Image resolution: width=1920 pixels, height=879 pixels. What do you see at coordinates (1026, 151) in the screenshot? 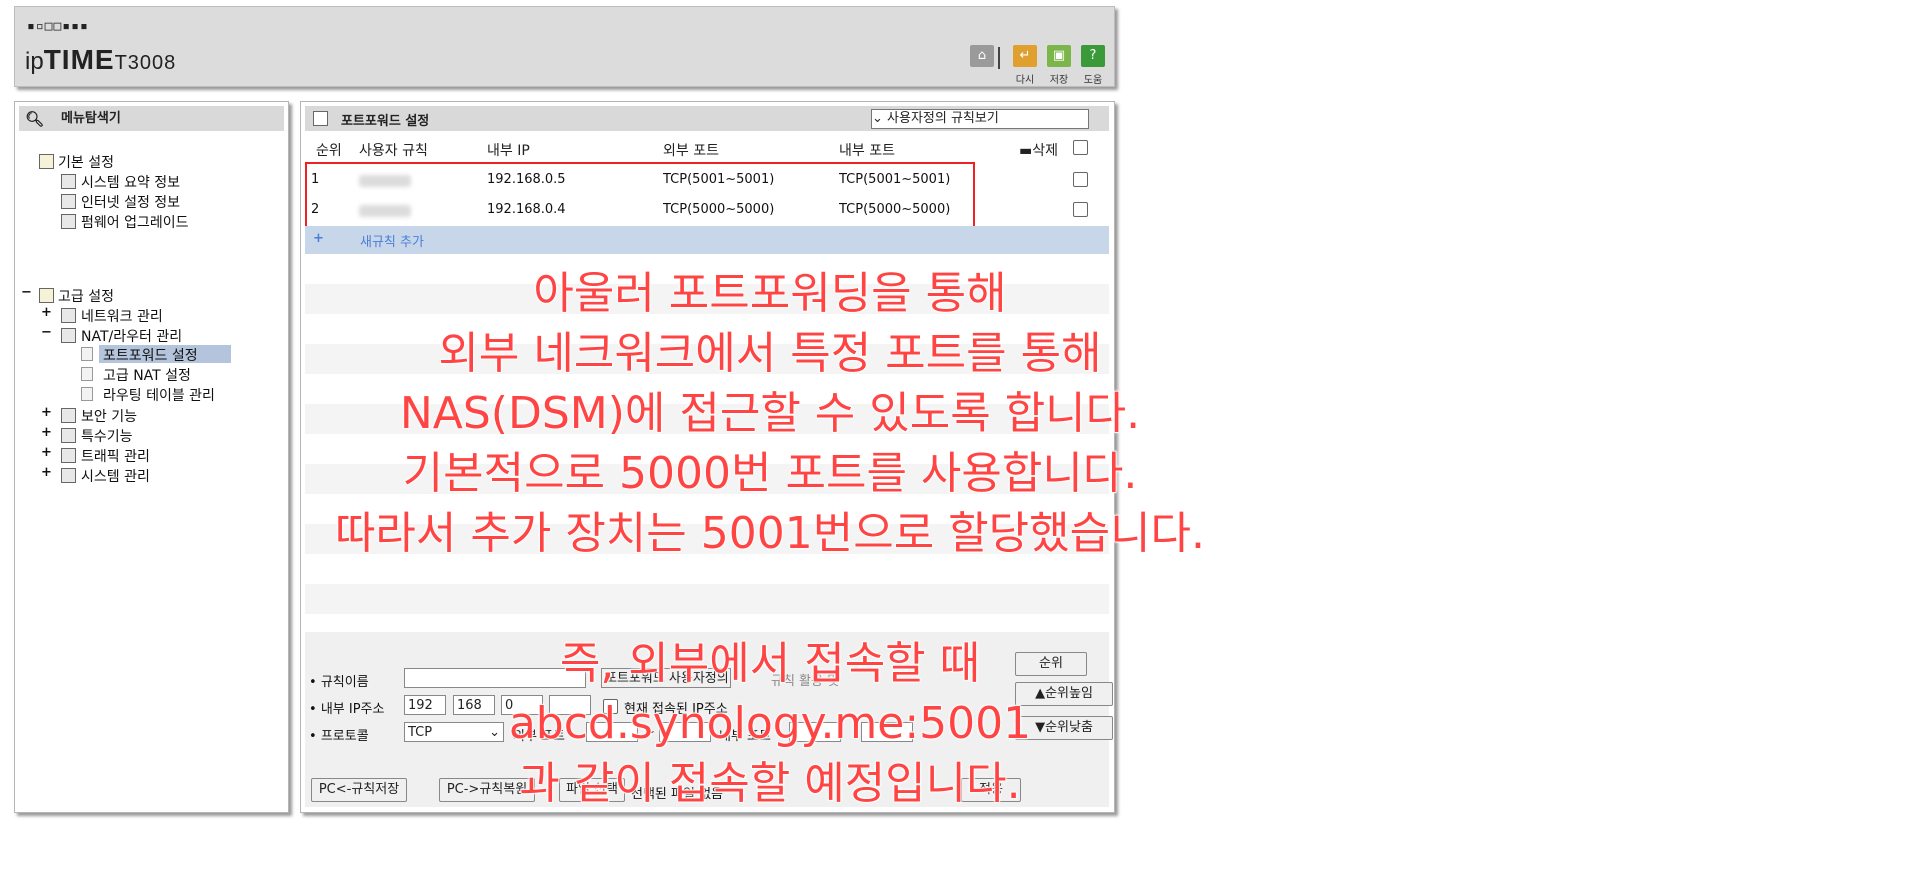
I see `minus-icon: ▬` at bounding box center [1026, 151].